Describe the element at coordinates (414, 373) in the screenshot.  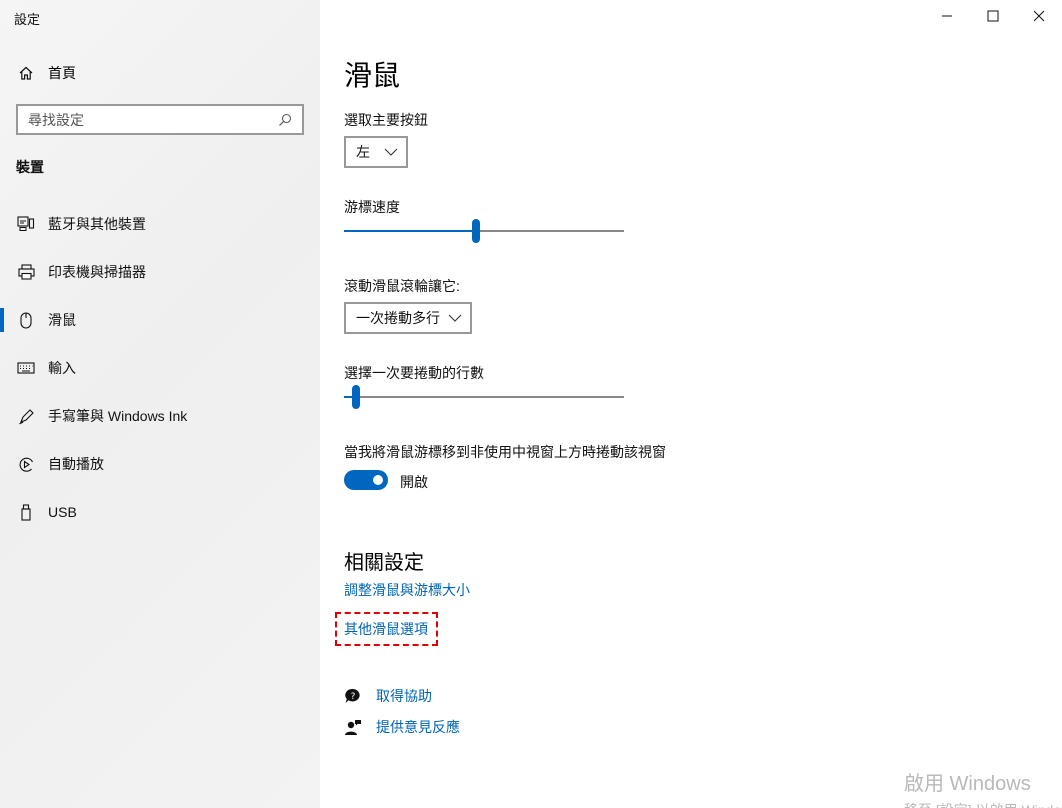
I see `lines-to-scroll-label: 選擇一次要捲動的行數` at that location.